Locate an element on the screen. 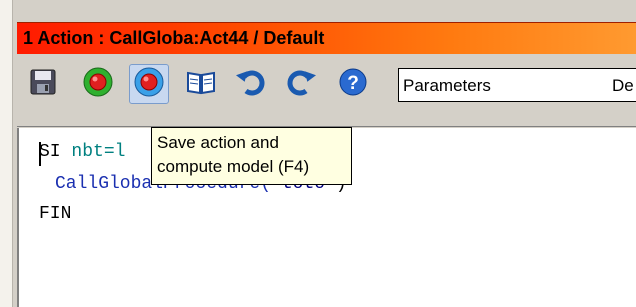  title-bar: 1 Action : CallGloba:Act44 / Default is located at coordinates (326, 38).